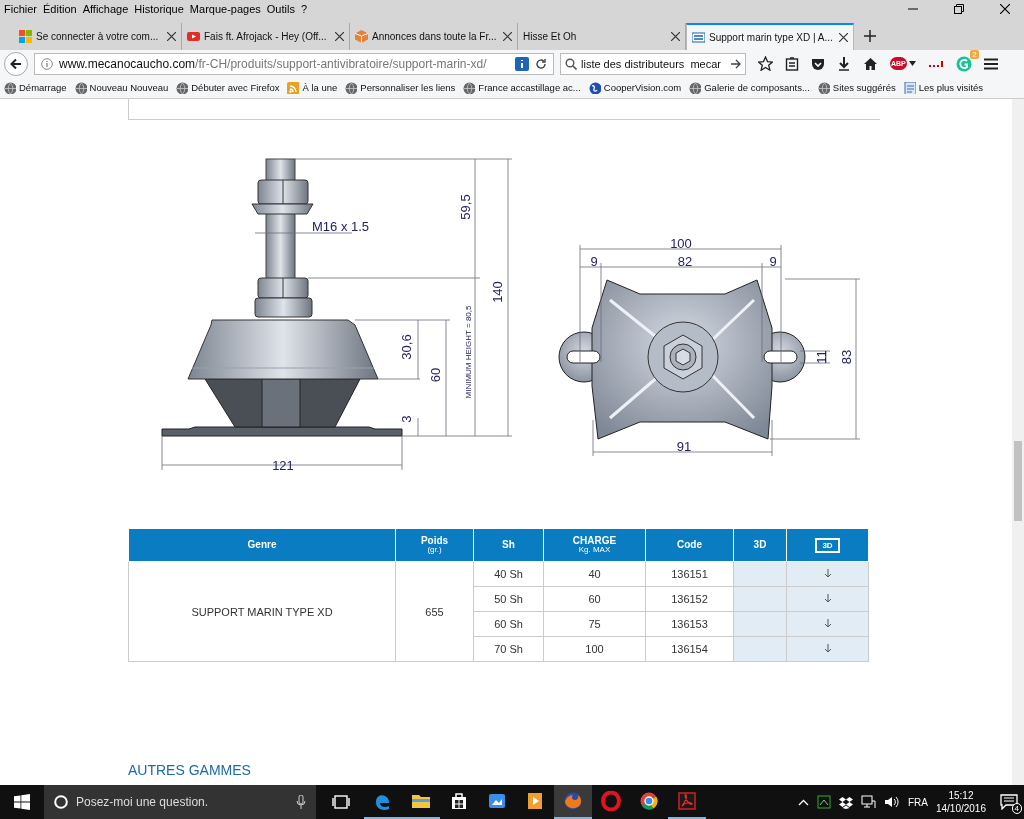 This screenshot has width=1024, height=819. Describe the element at coordinates (912, 63) in the screenshot. I see `caret-icon` at that location.